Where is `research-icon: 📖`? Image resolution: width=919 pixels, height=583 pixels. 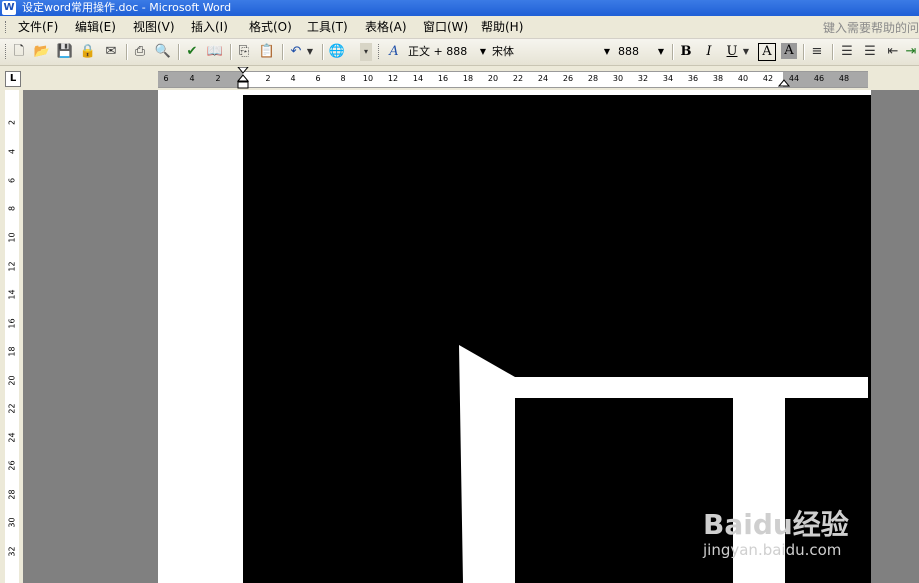
research-icon: 📖 is located at coordinates (215, 52).